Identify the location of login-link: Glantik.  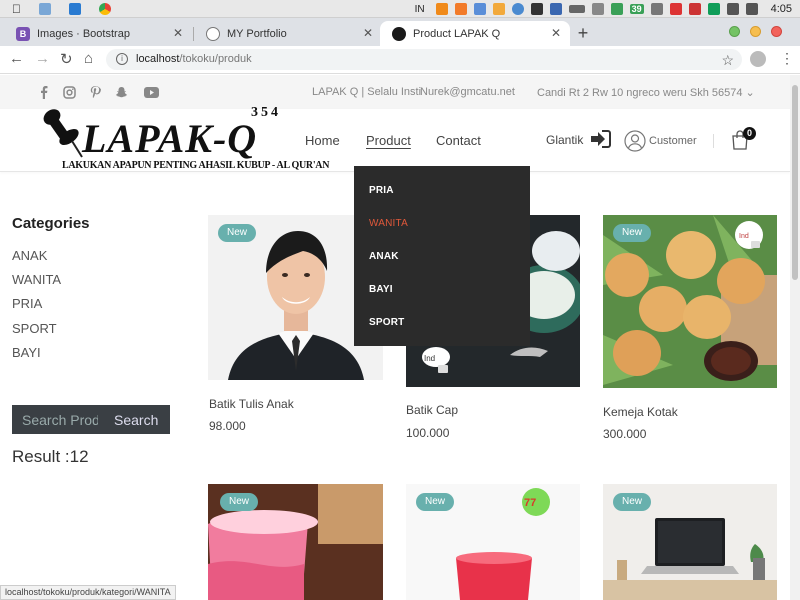
(564, 140).